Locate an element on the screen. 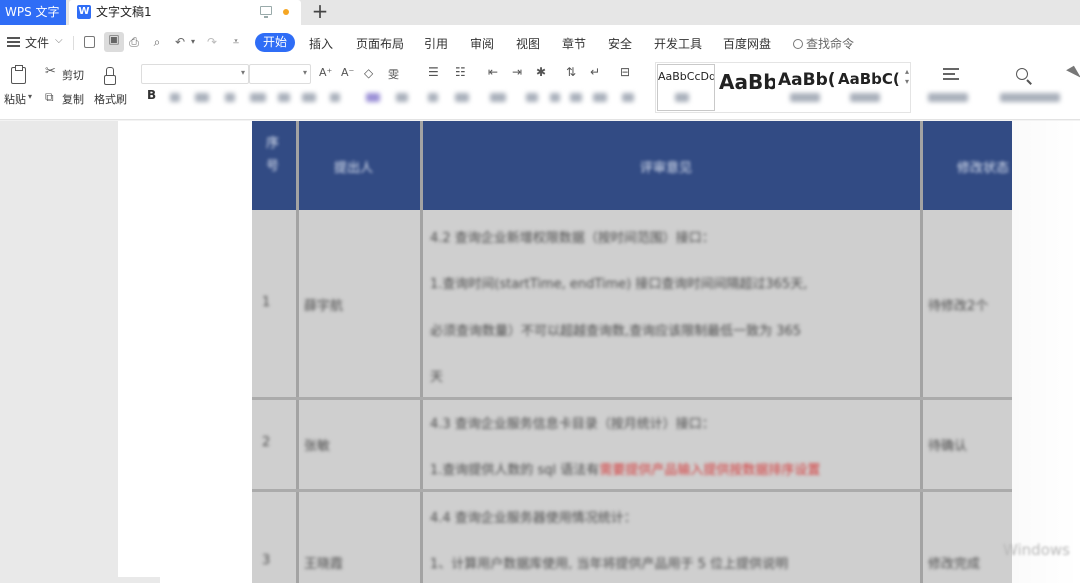  tab-developer-tools: 开发工具 is located at coordinates (678, 43).